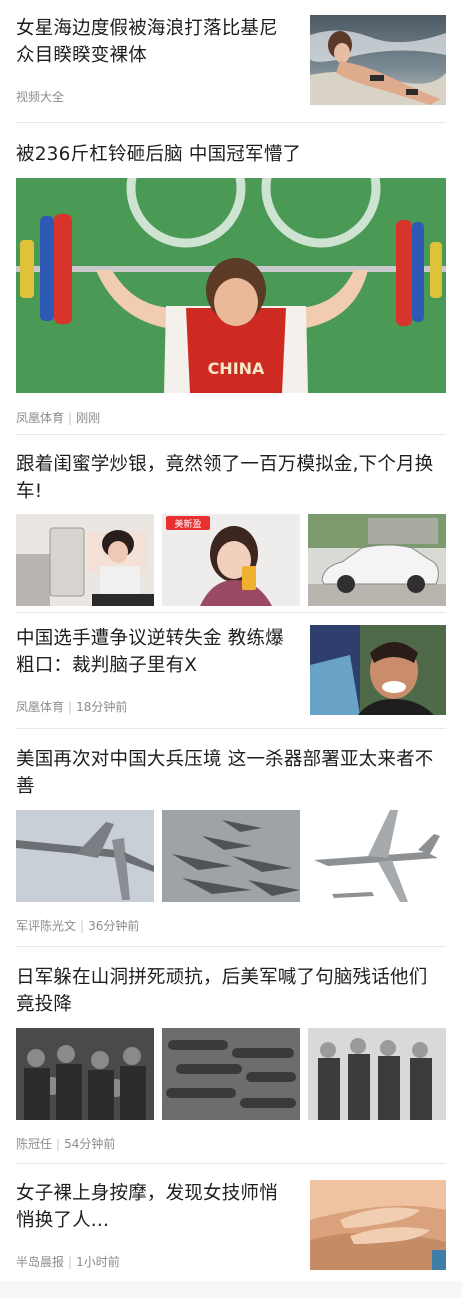  Describe the element at coordinates (378, 670) in the screenshot. I see `coach-photo` at that location.